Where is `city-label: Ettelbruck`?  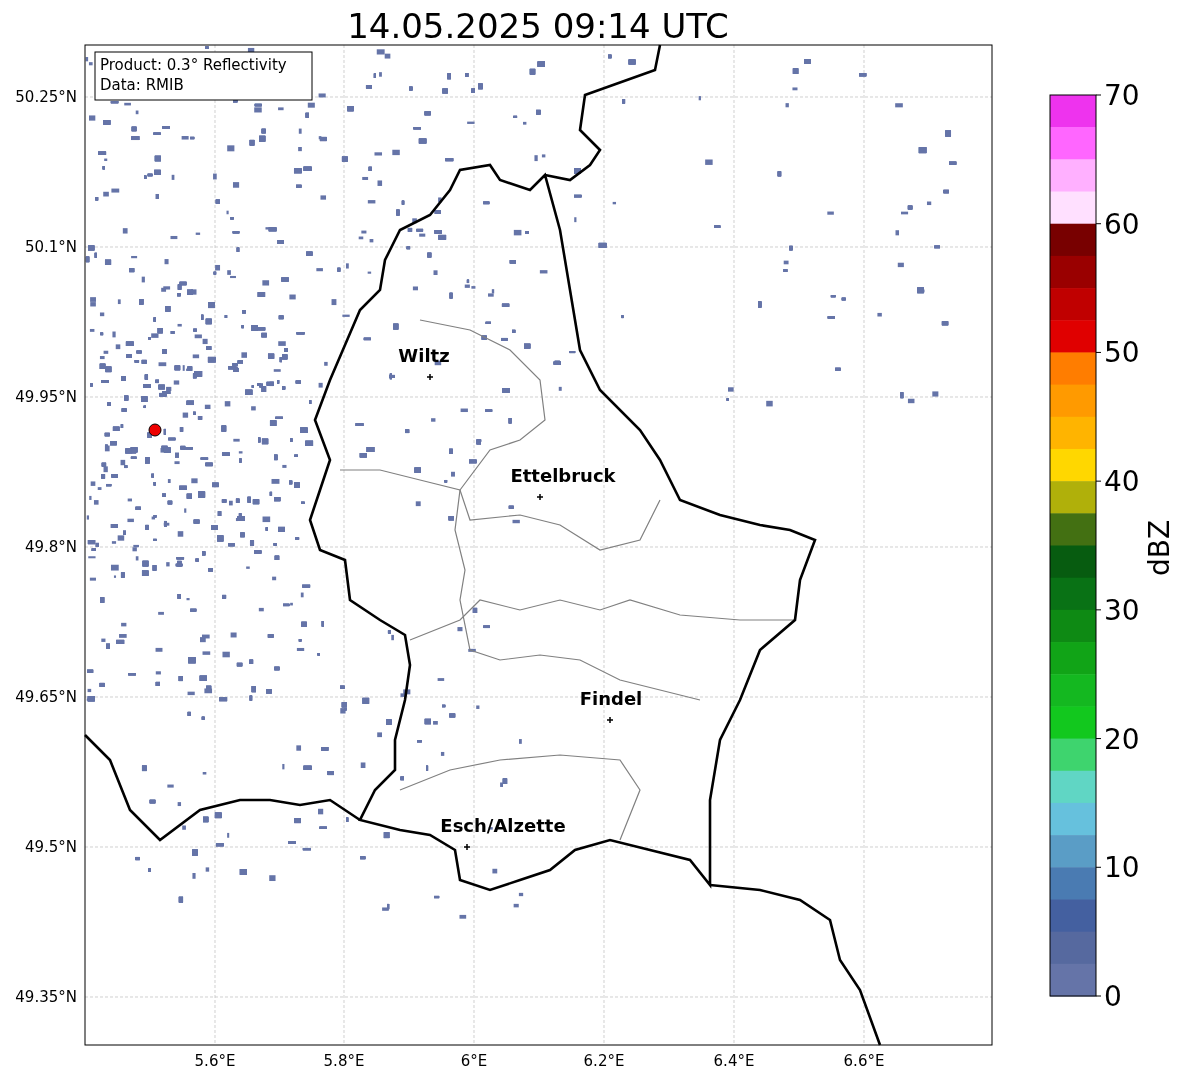 city-label: Ettelbruck is located at coordinates (563, 475).